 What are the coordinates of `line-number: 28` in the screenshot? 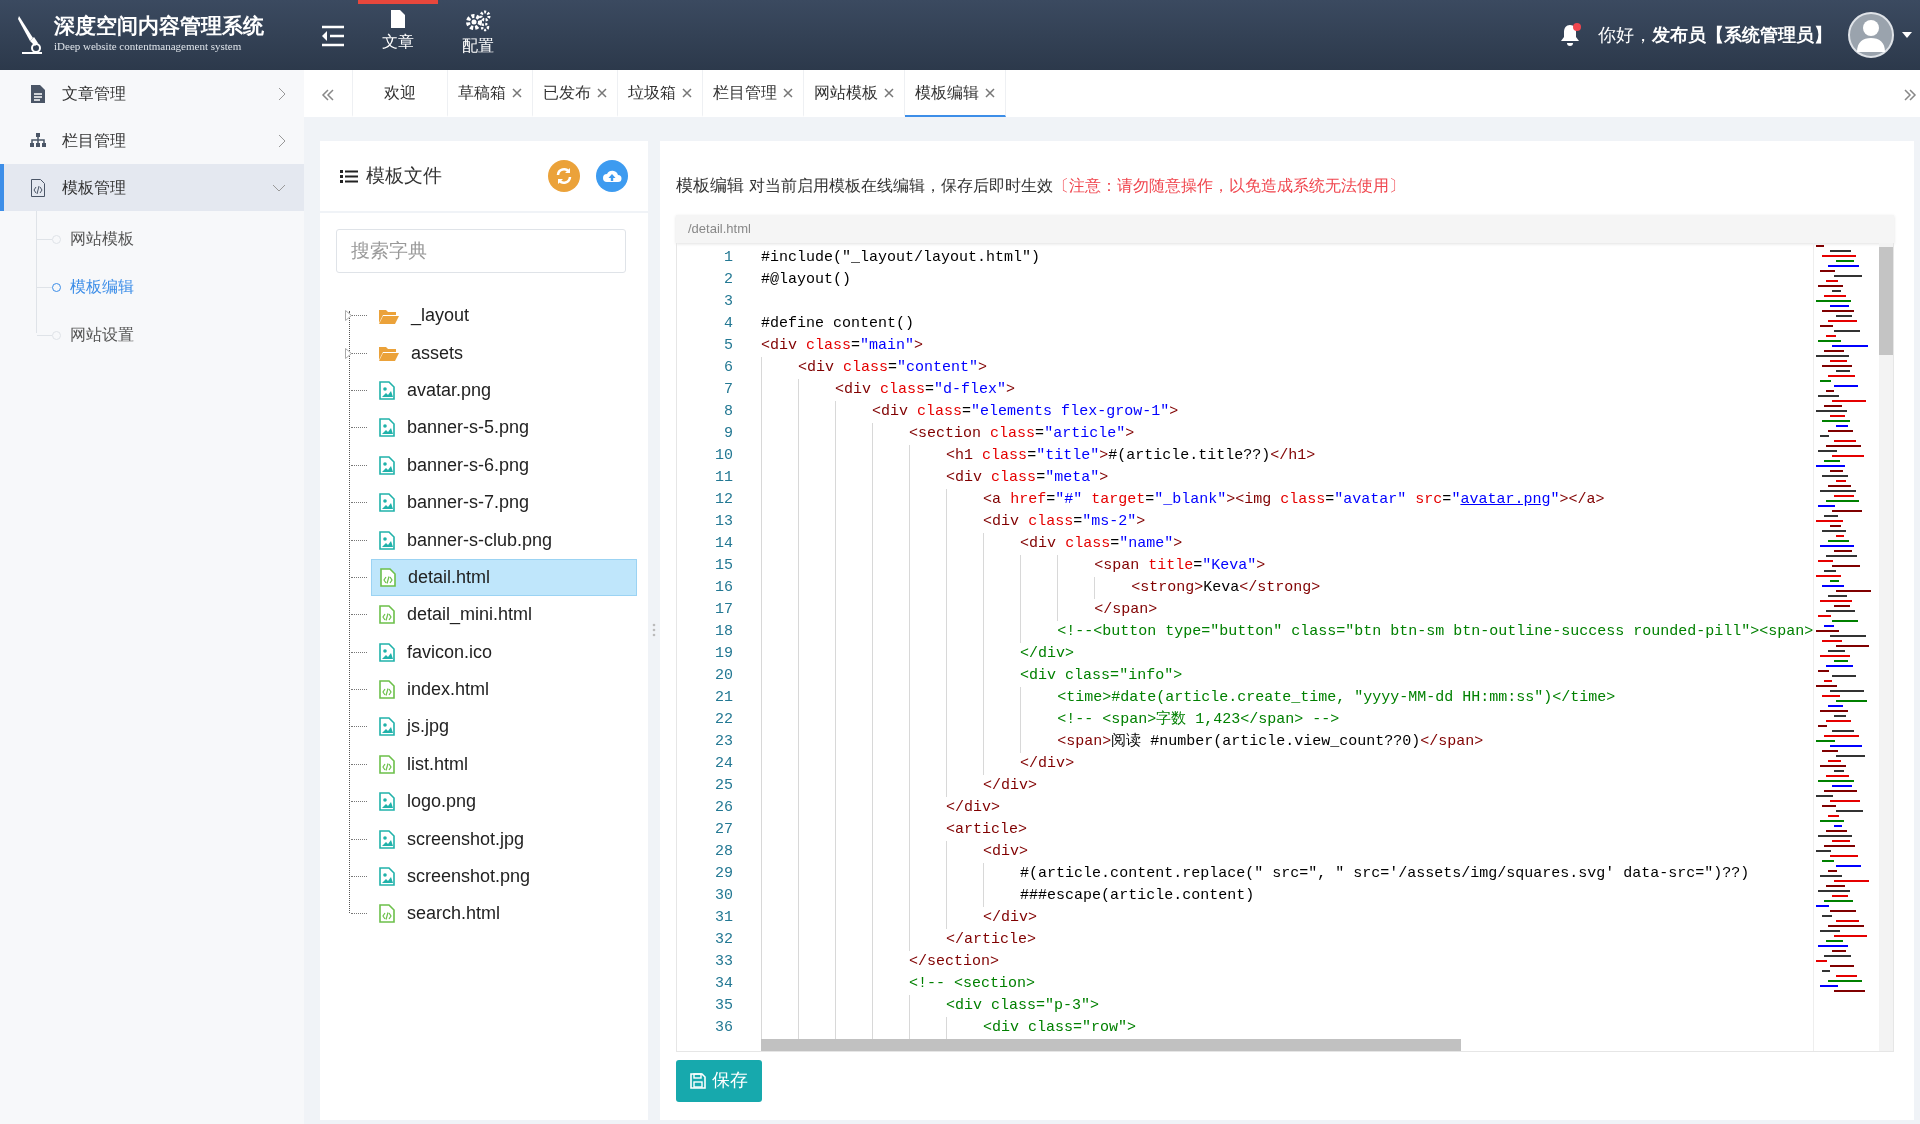 It's located at (724, 851).